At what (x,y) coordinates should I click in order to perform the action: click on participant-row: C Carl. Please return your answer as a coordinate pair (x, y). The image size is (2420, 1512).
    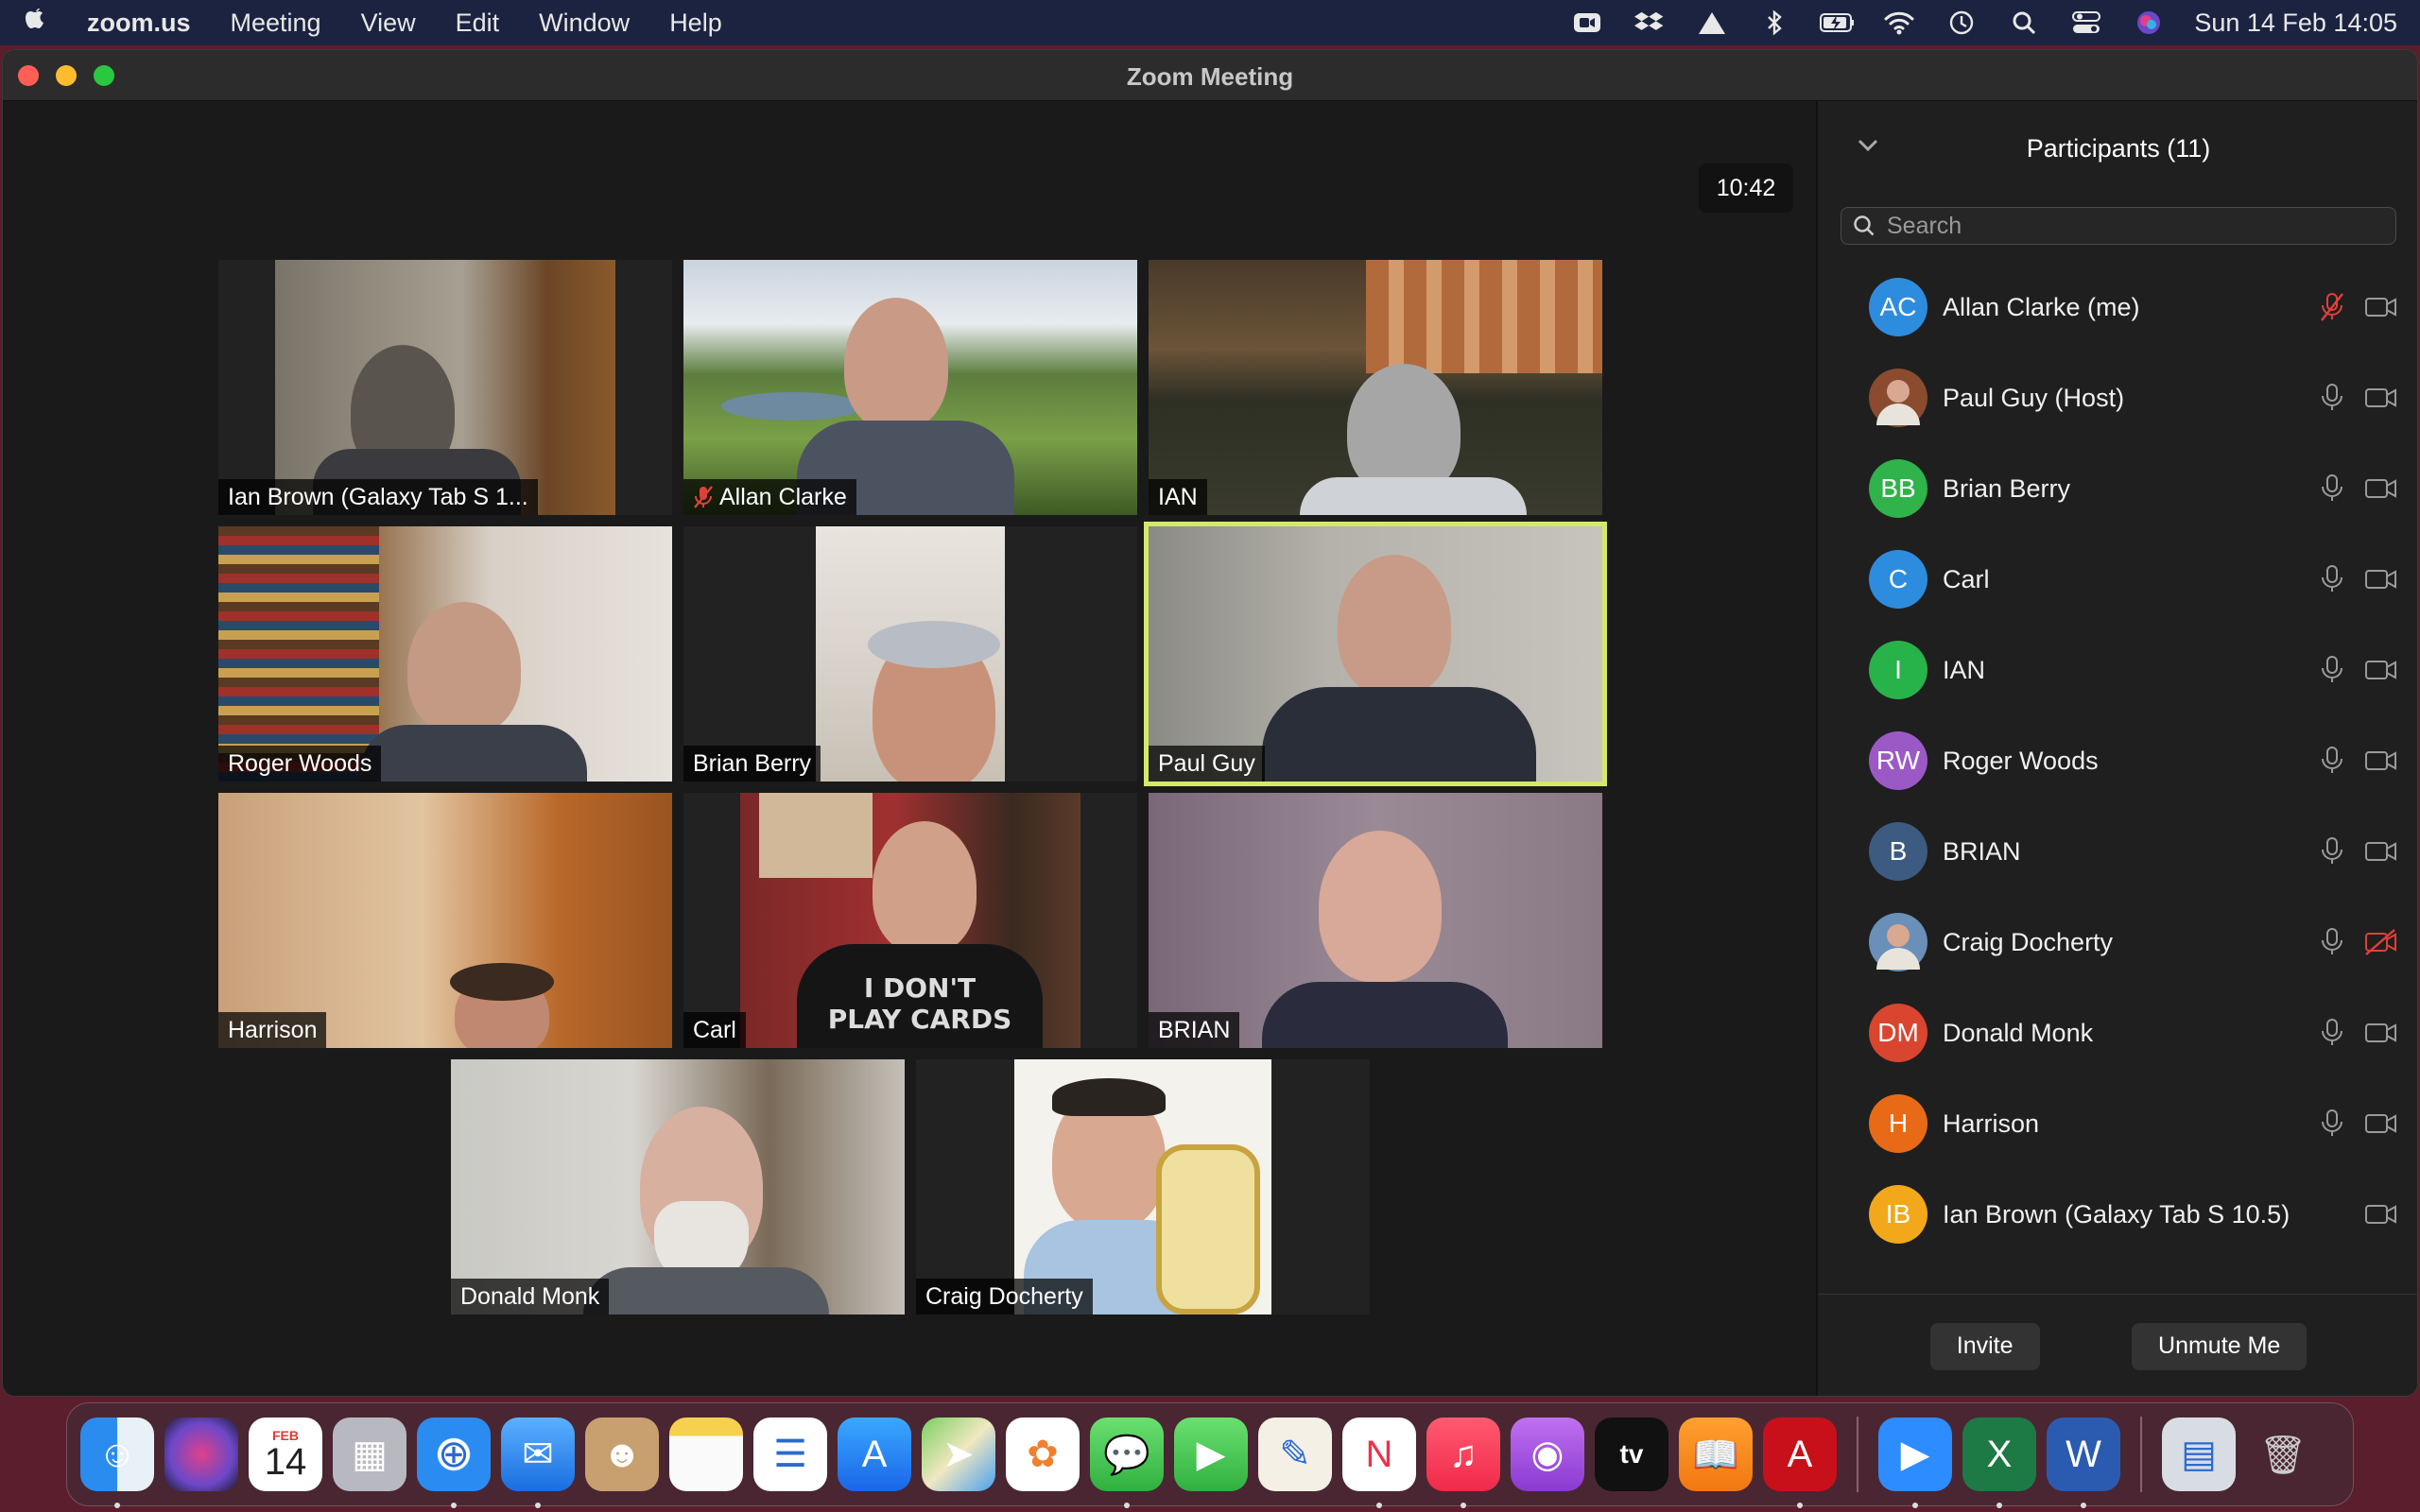
    Looking at the image, I should click on (2117, 579).